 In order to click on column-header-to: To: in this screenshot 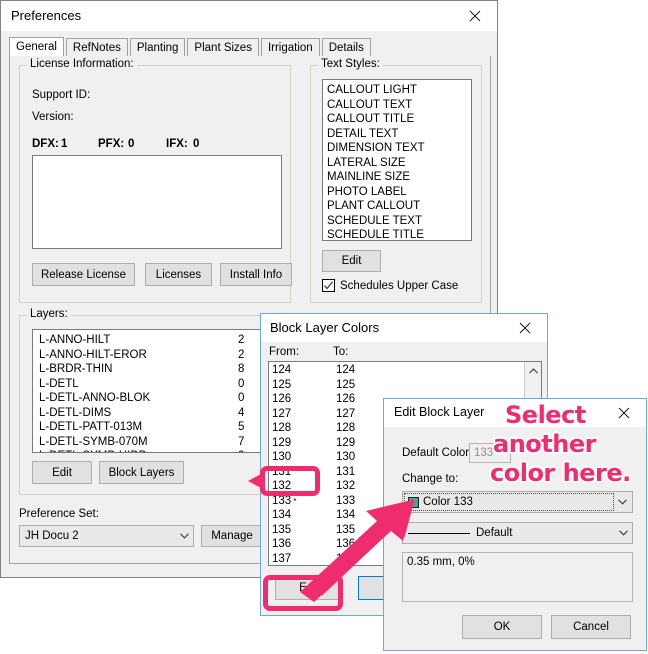, I will do `click(341, 352)`.